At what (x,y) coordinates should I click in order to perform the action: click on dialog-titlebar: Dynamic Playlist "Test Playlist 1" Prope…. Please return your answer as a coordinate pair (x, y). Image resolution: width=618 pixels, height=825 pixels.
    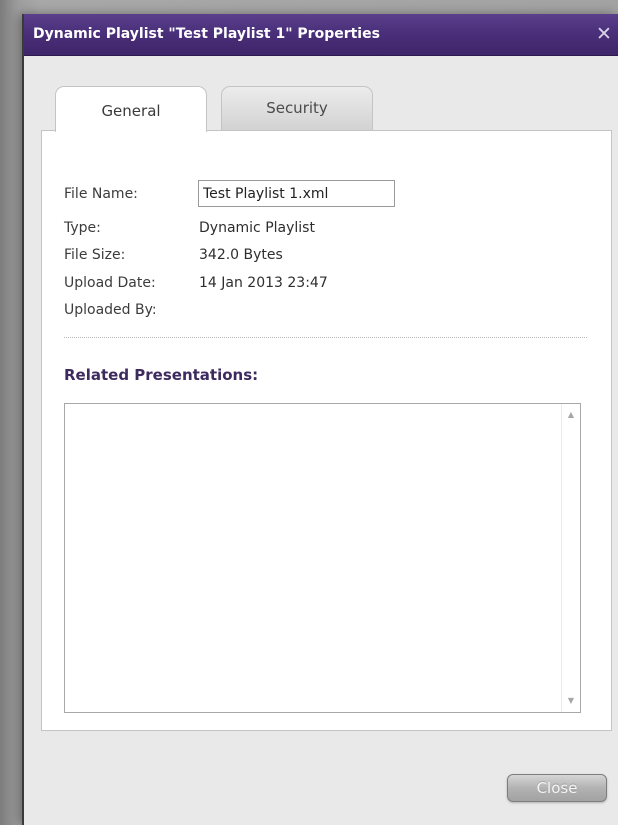
    Looking at the image, I should click on (321, 35).